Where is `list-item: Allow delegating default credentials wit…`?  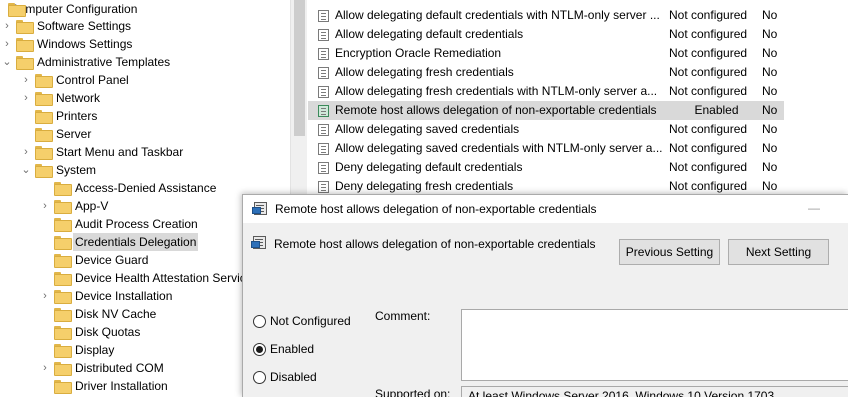 list-item: Allow delegating default credentials wit… is located at coordinates (546, 15).